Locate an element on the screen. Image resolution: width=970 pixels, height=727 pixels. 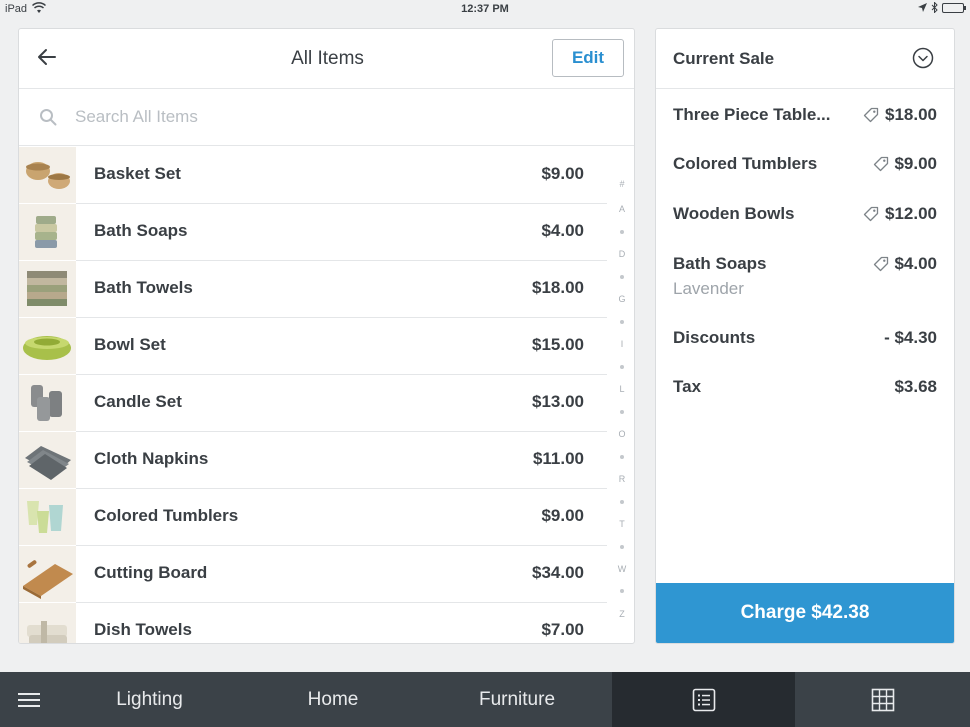
tab-lighting: Lighting is located at coordinates (149, 699).